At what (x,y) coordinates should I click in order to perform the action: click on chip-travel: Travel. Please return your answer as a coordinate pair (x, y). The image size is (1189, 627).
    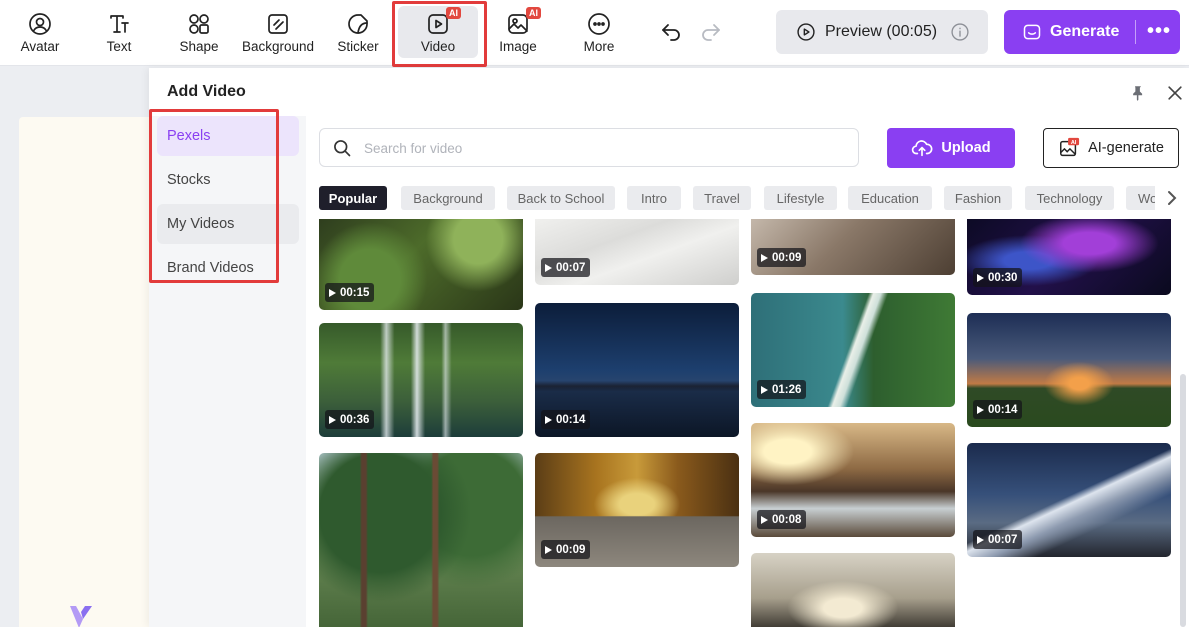
    Looking at the image, I should click on (722, 198).